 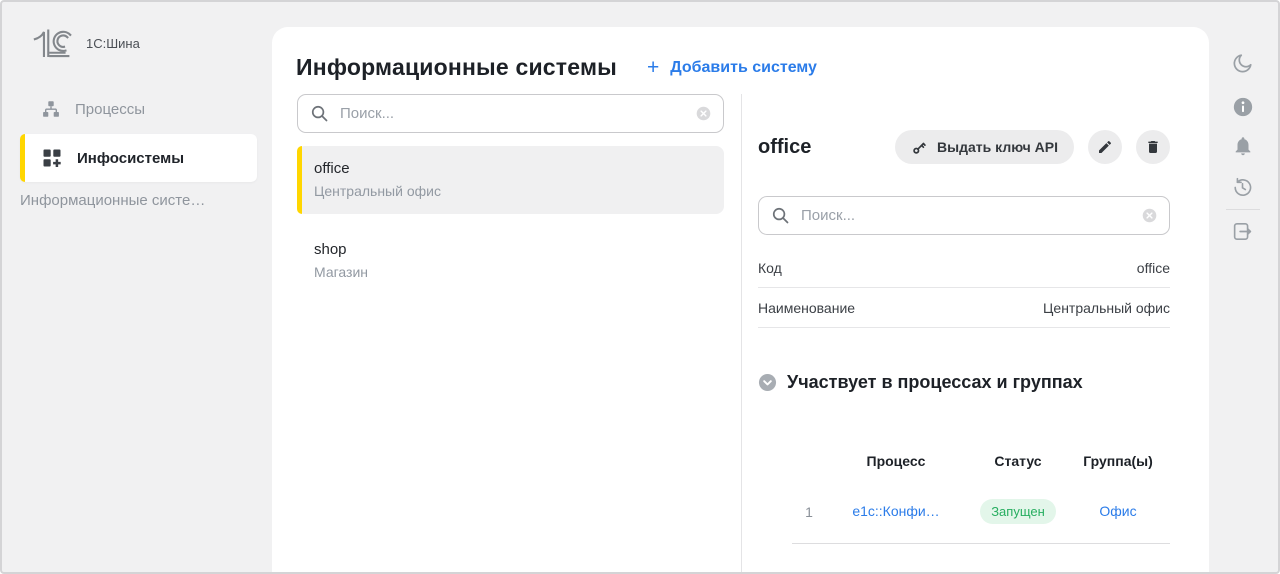 What do you see at coordinates (52, 43) in the screenshot?
I see `1c-logo-icon` at bounding box center [52, 43].